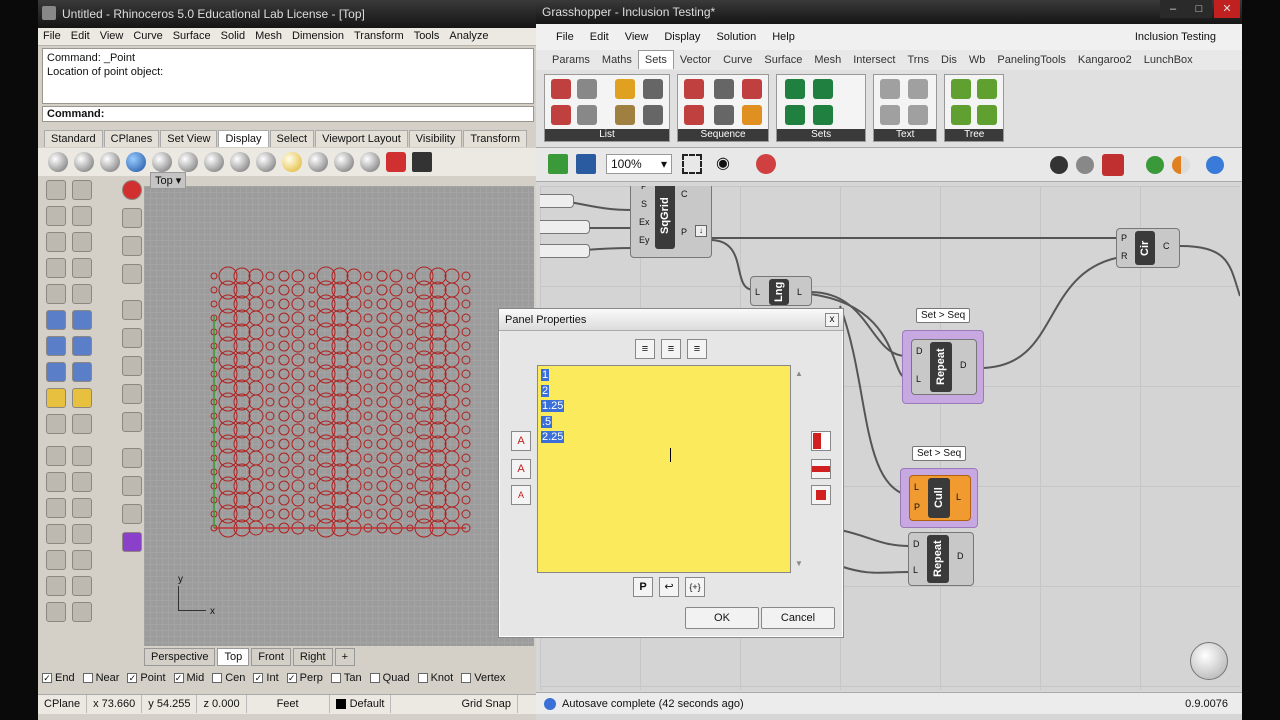  Describe the element at coordinates (645, 349) in the screenshot. I see `align-left-icon: ≡` at that location.